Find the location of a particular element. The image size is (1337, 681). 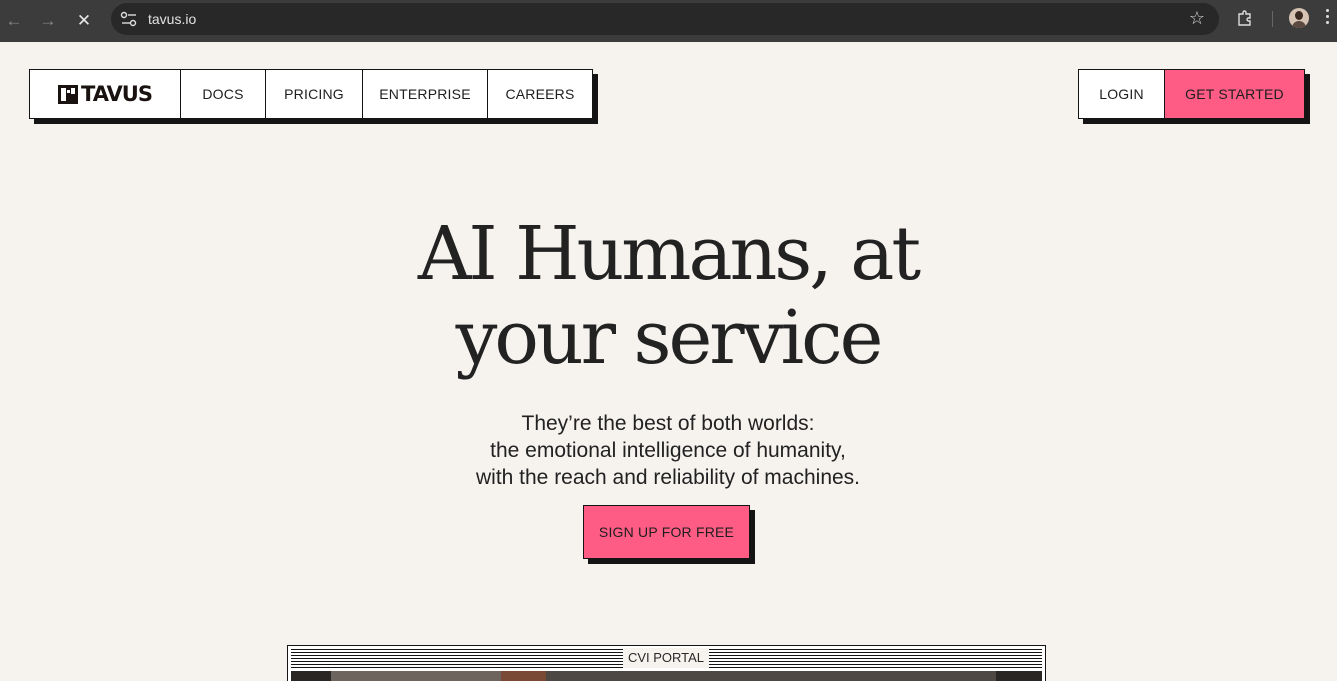

logo: TAVUS is located at coordinates (105, 94).